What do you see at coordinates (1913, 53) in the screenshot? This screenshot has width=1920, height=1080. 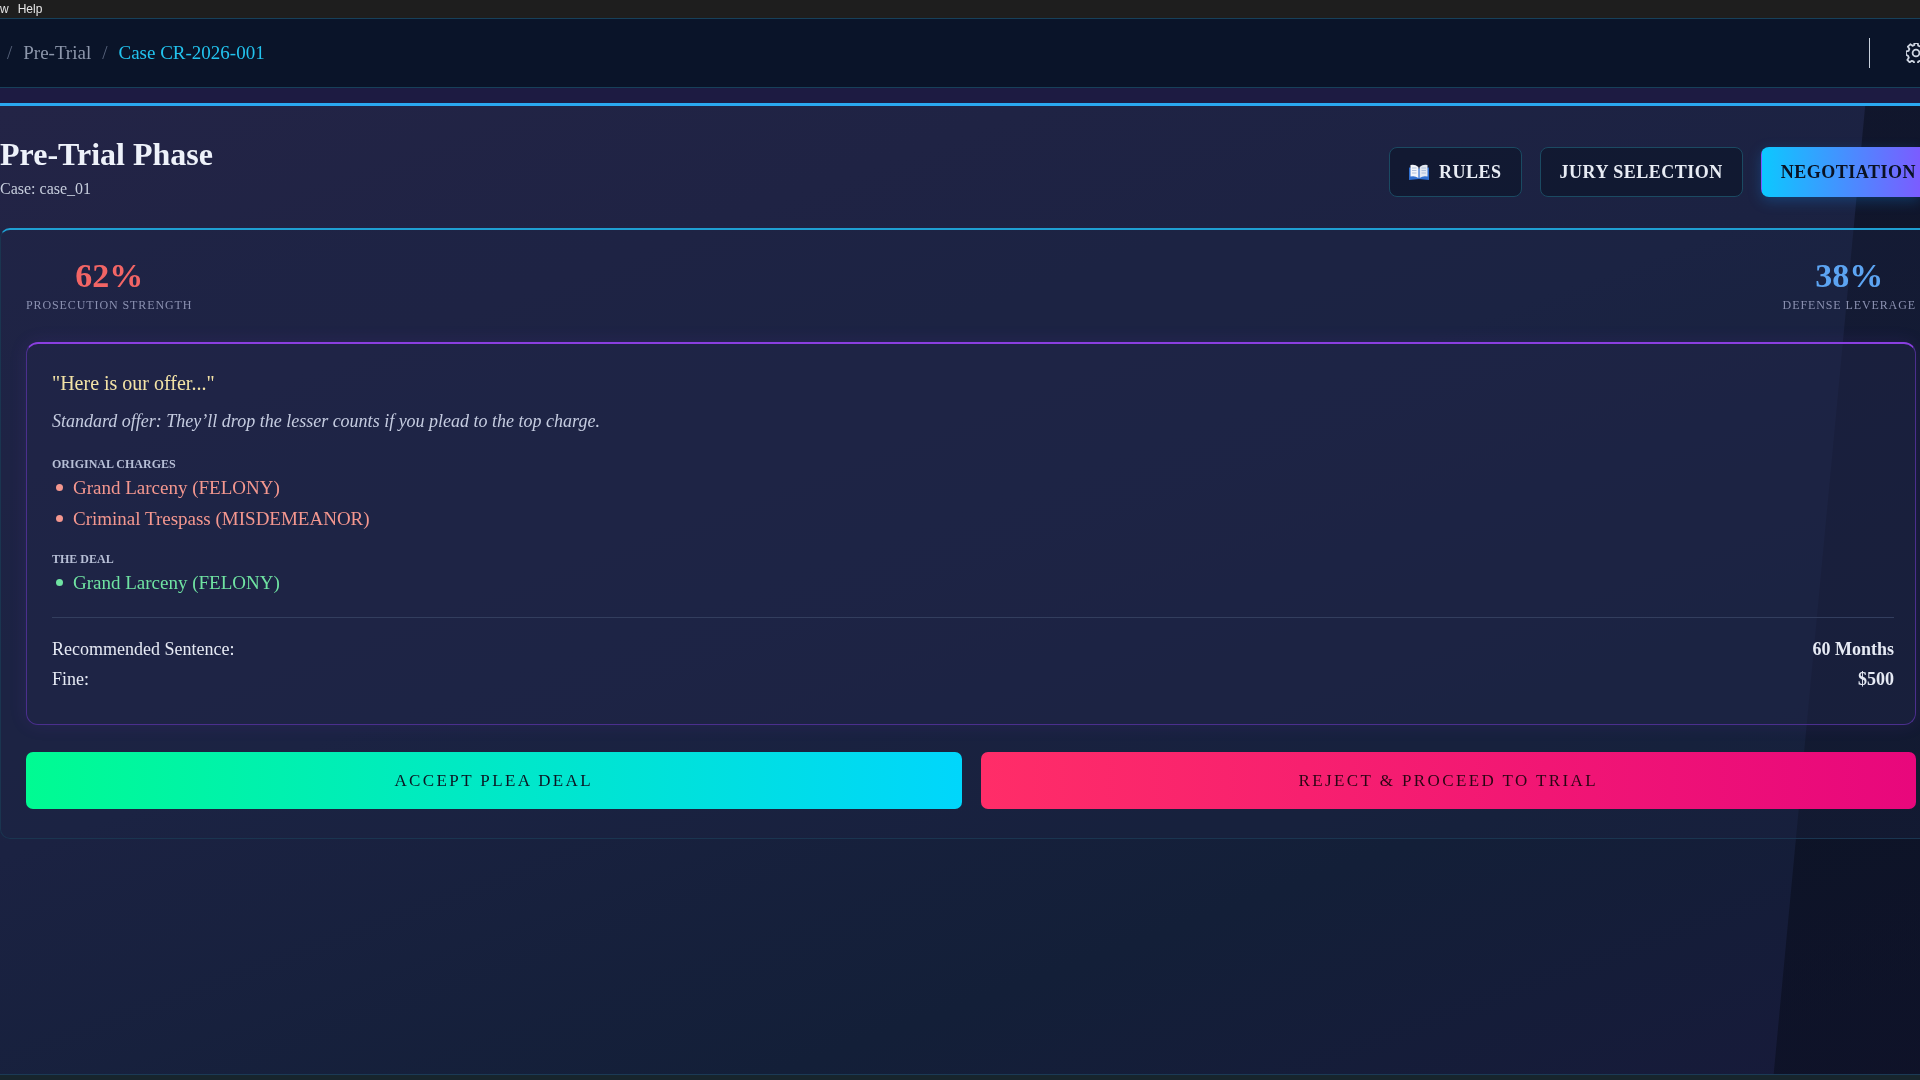 I see `settings-icon` at bounding box center [1913, 53].